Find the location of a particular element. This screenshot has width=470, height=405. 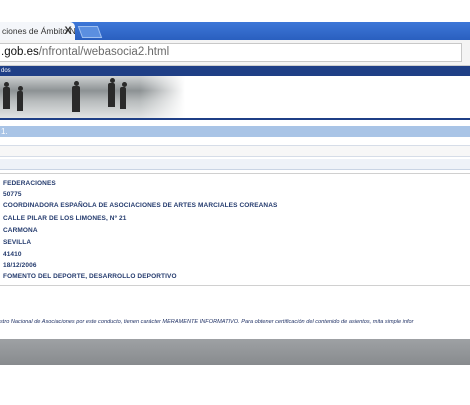

site-nav-text: dos is located at coordinates (6, 71).